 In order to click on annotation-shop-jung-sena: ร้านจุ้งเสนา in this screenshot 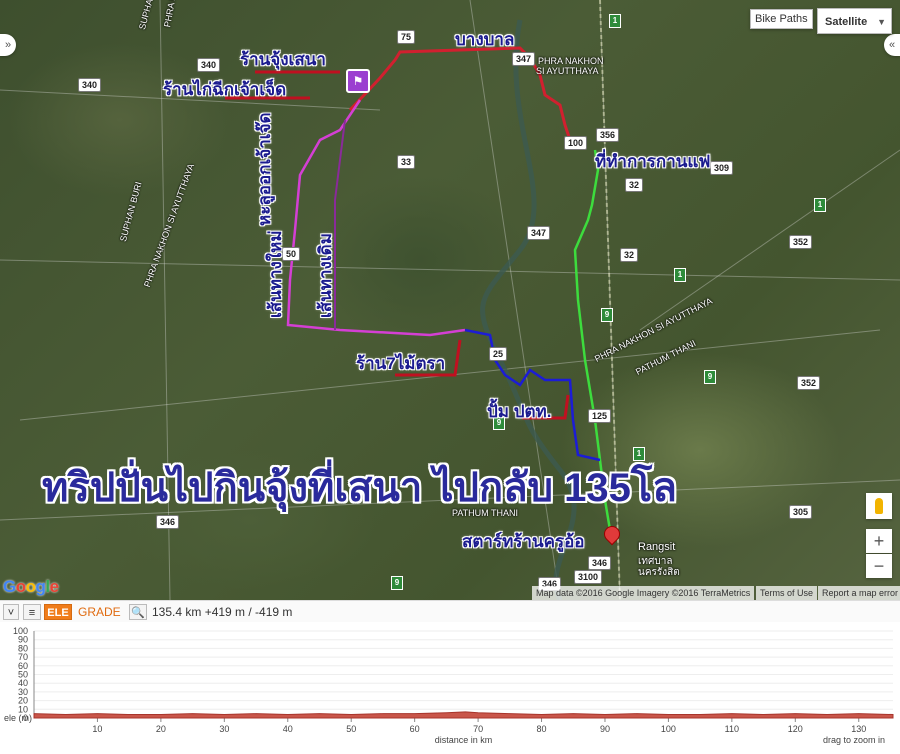, I will do `click(283, 59)`.